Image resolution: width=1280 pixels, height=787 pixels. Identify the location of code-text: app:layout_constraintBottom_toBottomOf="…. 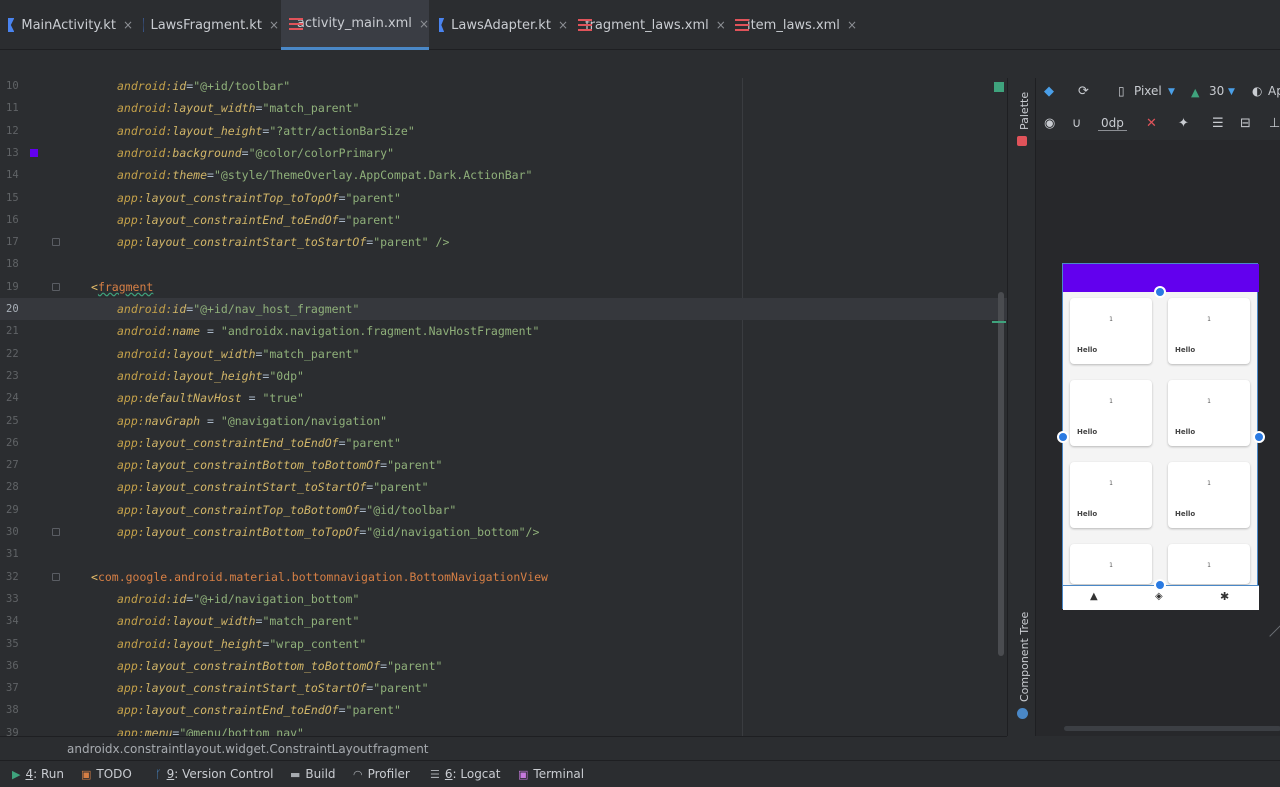
(279, 465).